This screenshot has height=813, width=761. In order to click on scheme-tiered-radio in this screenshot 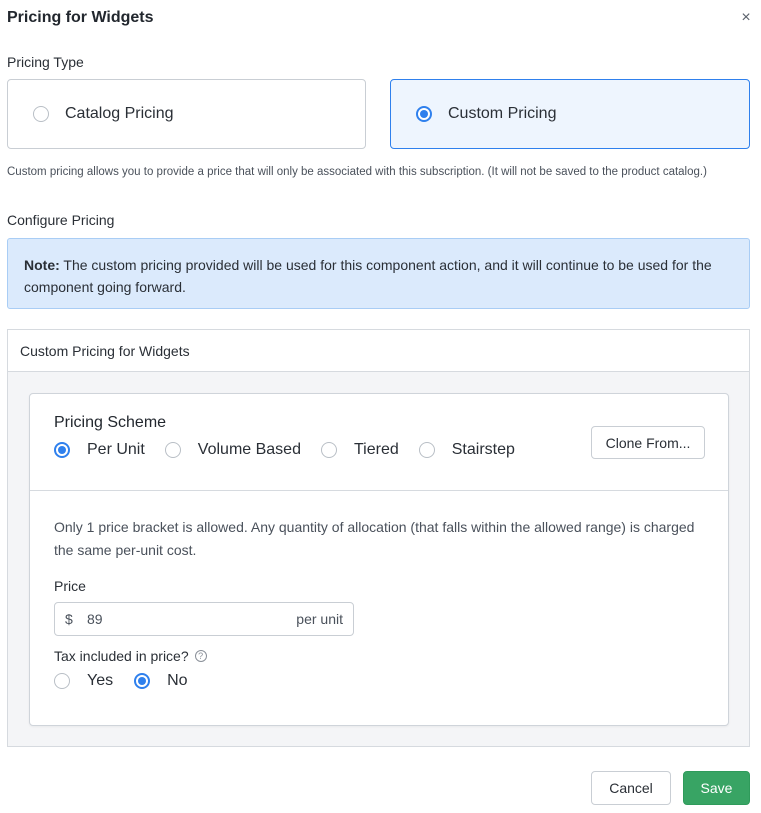, I will do `click(328, 450)`.